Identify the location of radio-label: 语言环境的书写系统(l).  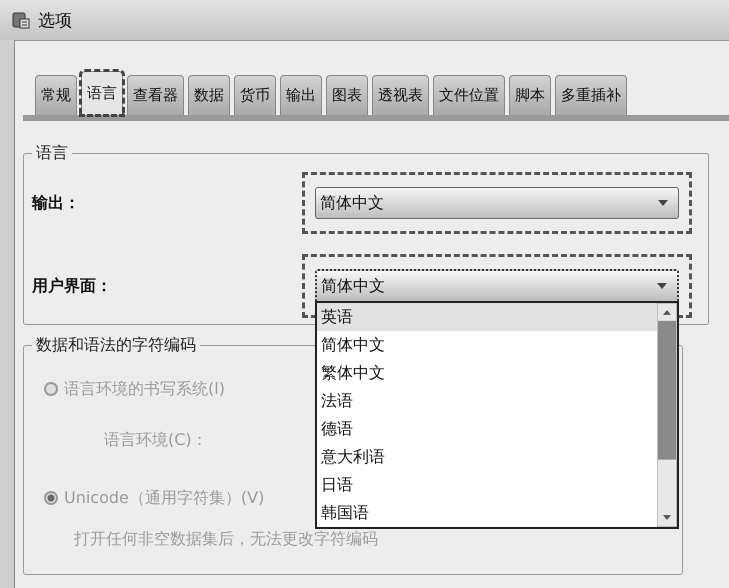
(144, 389).